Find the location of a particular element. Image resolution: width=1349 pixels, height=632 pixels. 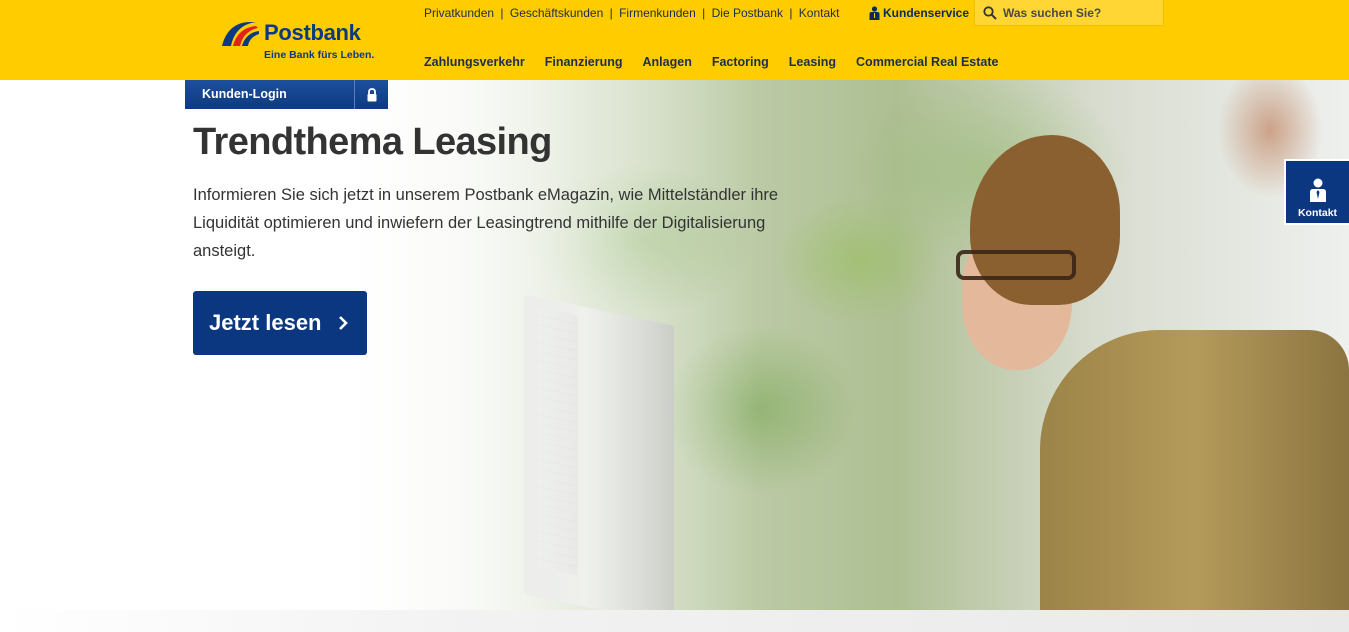

woman-jacket is located at coordinates (1194, 470).